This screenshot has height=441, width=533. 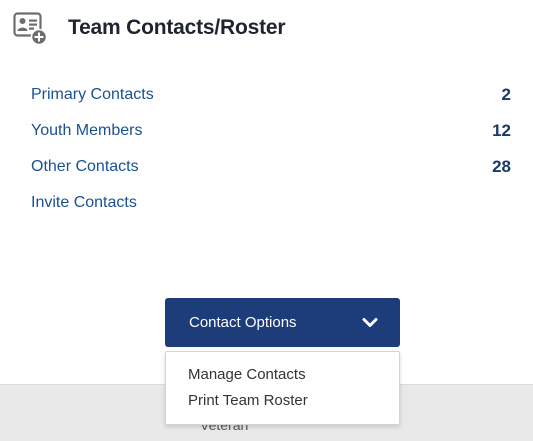 What do you see at coordinates (30, 28) in the screenshot?
I see `contact-card-add-icon` at bounding box center [30, 28].